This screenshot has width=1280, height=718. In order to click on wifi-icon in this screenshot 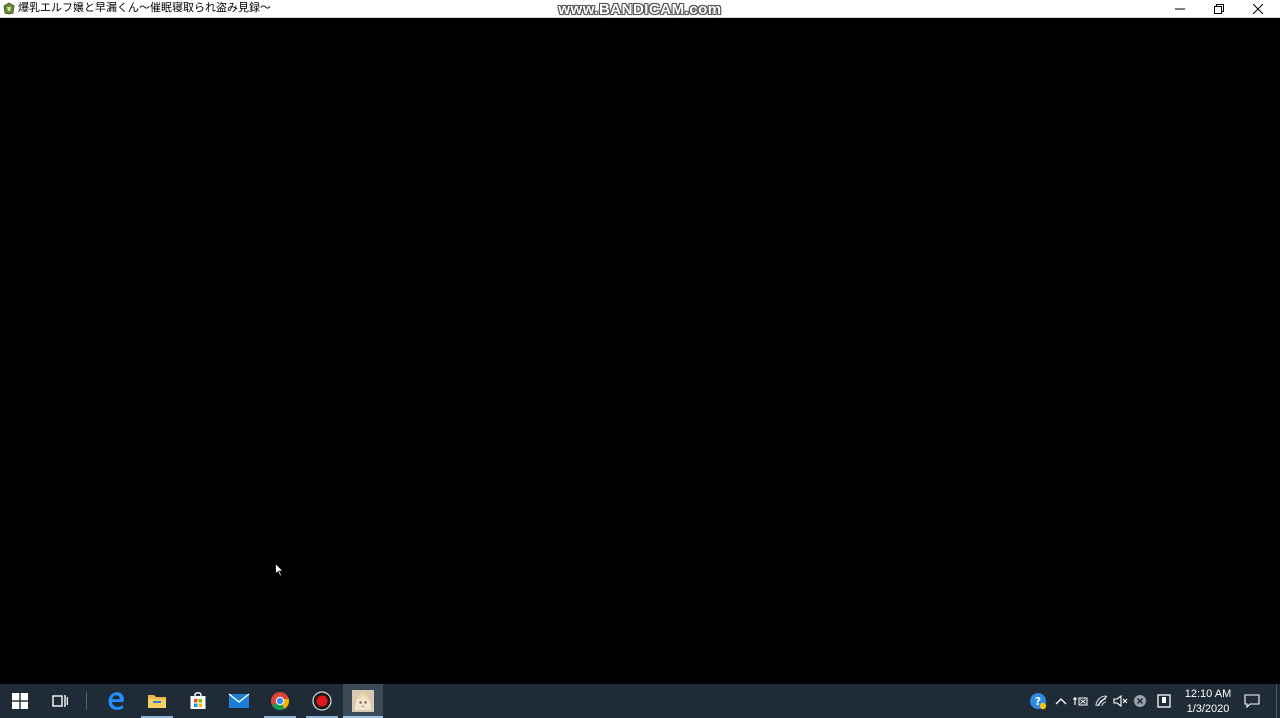, I will do `click(1101, 701)`.